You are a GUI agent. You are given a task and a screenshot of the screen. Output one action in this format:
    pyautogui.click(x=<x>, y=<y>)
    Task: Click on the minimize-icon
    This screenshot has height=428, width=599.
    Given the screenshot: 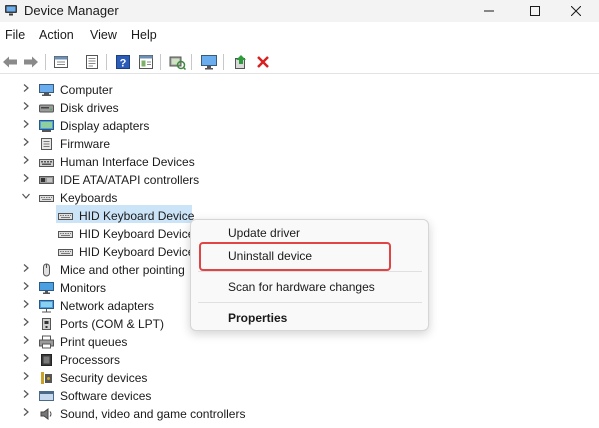 What is the action you would take?
    pyautogui.click(x=489, y=11)
    